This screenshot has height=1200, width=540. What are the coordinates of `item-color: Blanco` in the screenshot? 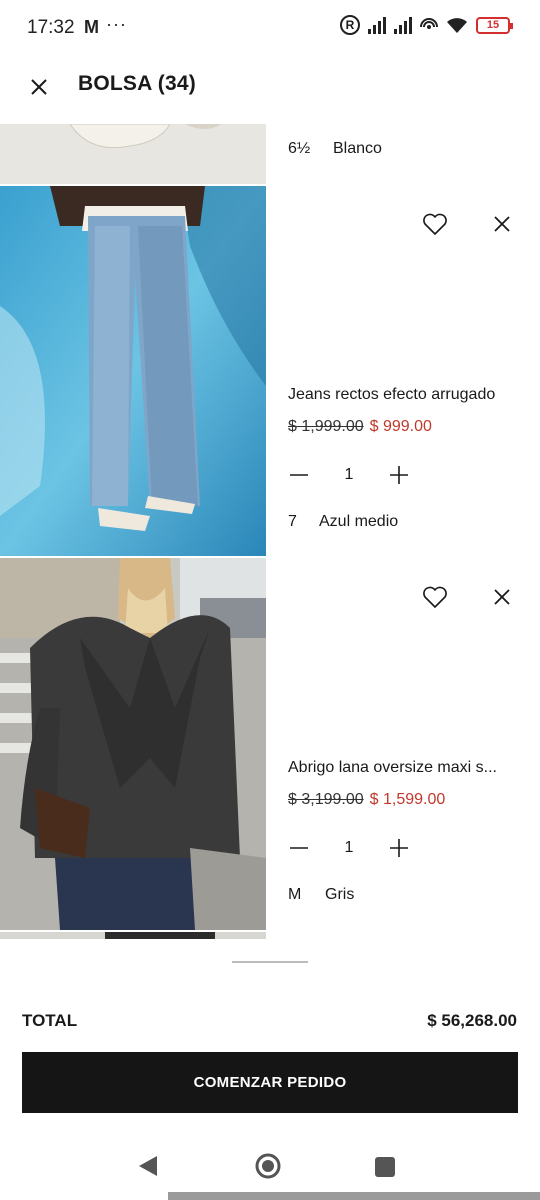 It's located at (357, 148).